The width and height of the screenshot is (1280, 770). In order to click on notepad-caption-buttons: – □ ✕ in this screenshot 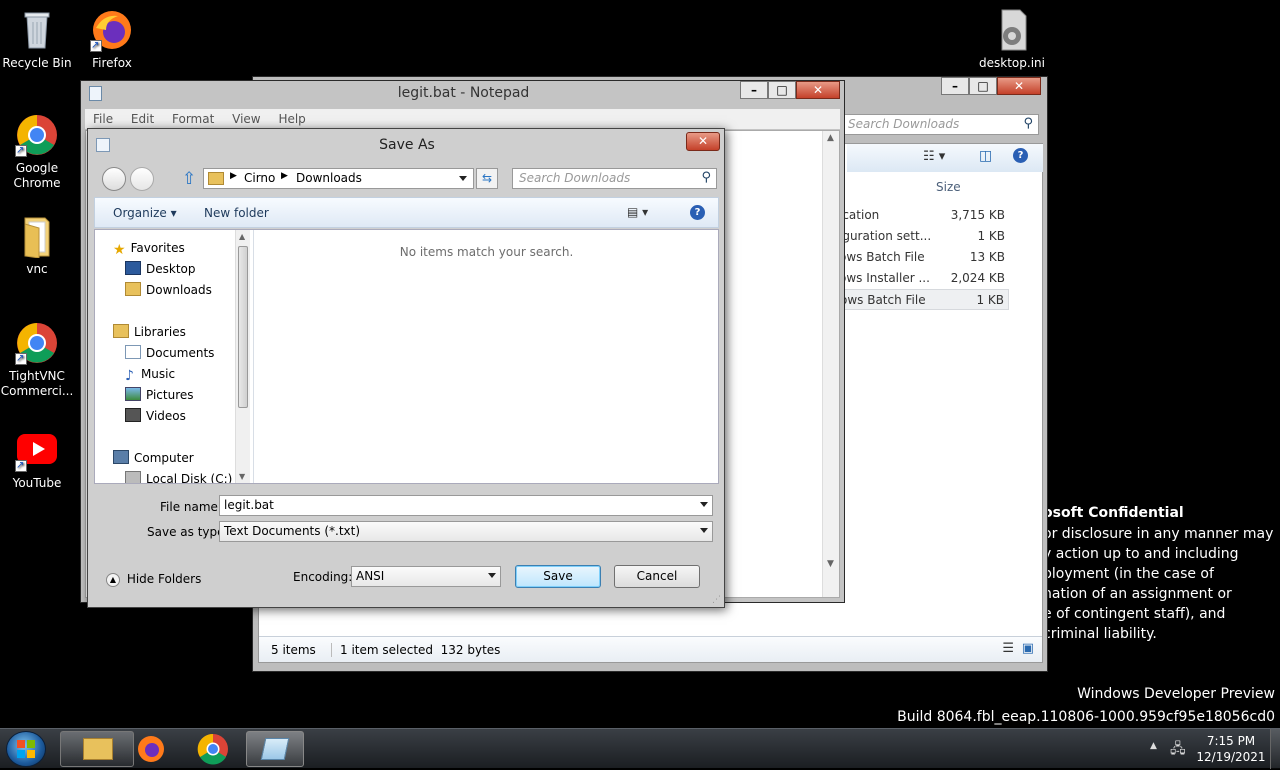, I will do `click(790, 91)`.